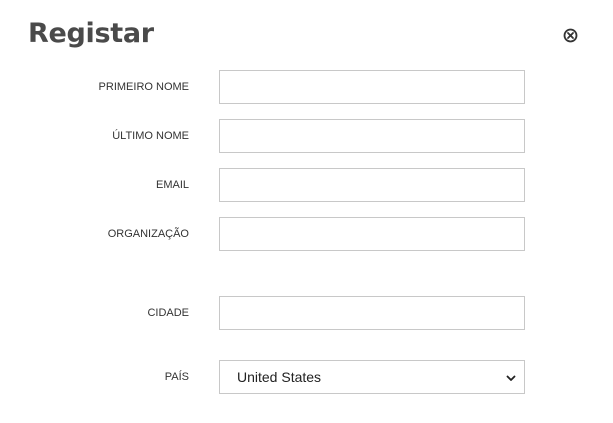 Image resolution: width=613 pixels, height=423 pixels. What do you see at coordinates (172, 185) in the screenshot?
I see `email-label: EMAIL` at bounding box center [172, 185].